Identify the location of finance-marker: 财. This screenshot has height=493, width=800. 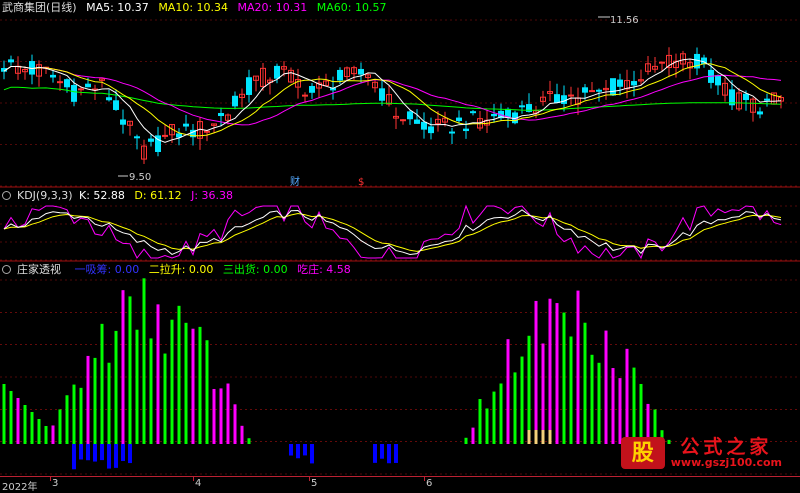
(295, 182).